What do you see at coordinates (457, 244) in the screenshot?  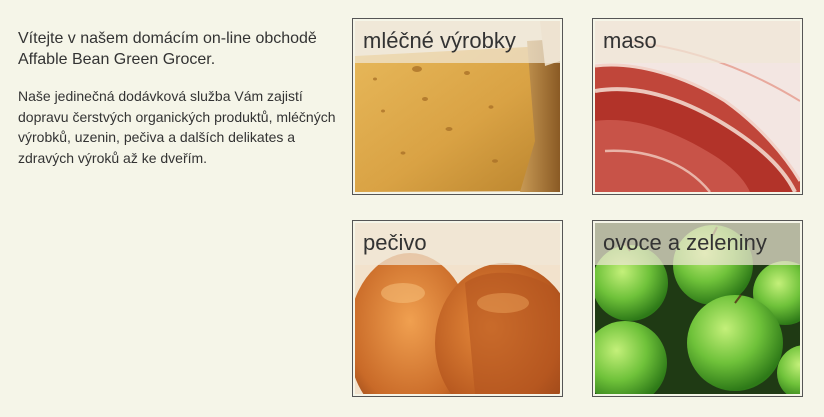 I see `category-label-bakery: pečivo` at bounding box center [457, 244].